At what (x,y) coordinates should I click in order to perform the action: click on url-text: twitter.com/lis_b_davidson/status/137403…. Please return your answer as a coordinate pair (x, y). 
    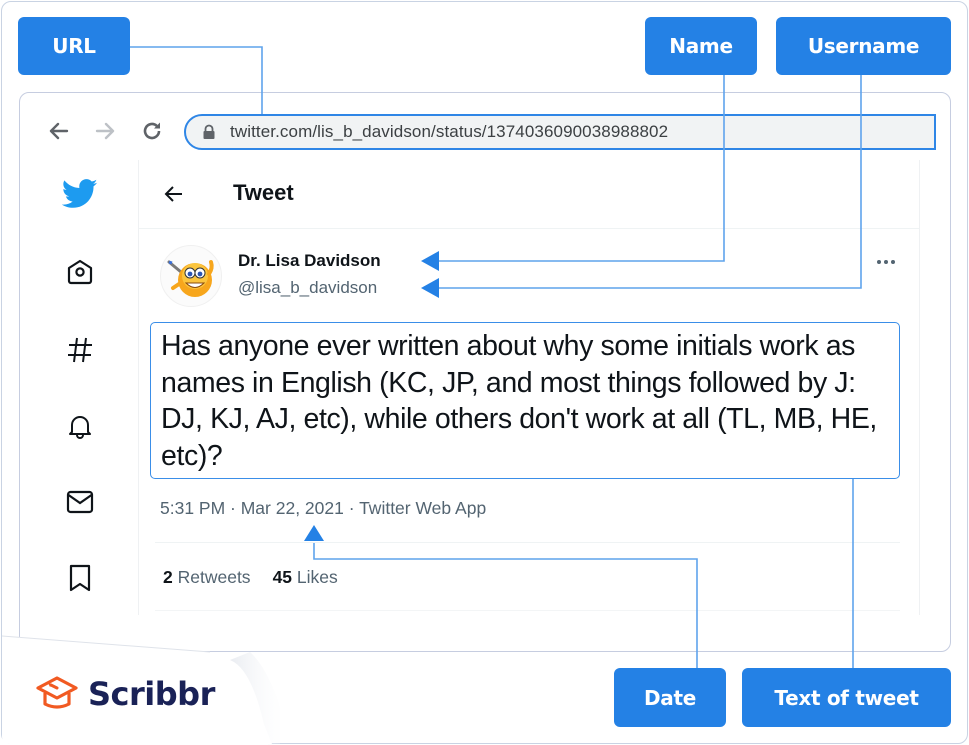
    Looking at the image, I should click on (449, 131).